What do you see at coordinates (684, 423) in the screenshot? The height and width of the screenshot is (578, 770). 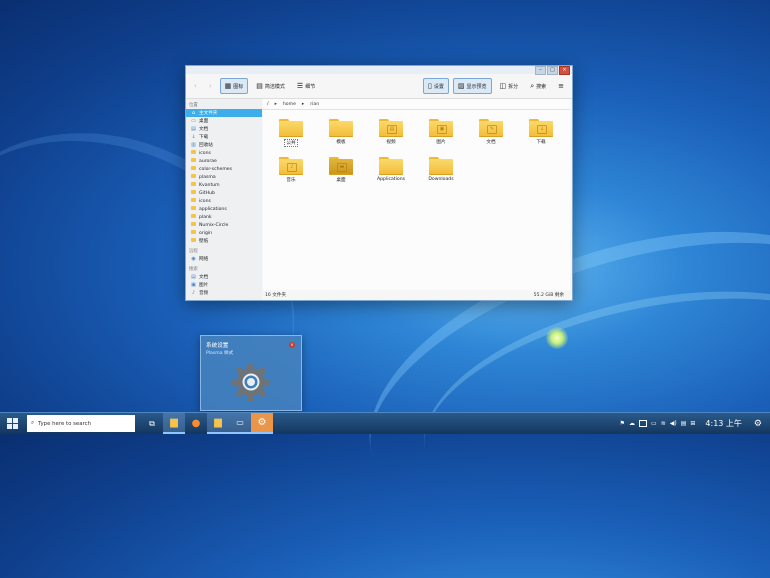 I see `clipboard-icon: ▤` at bounding box center [684, 423].